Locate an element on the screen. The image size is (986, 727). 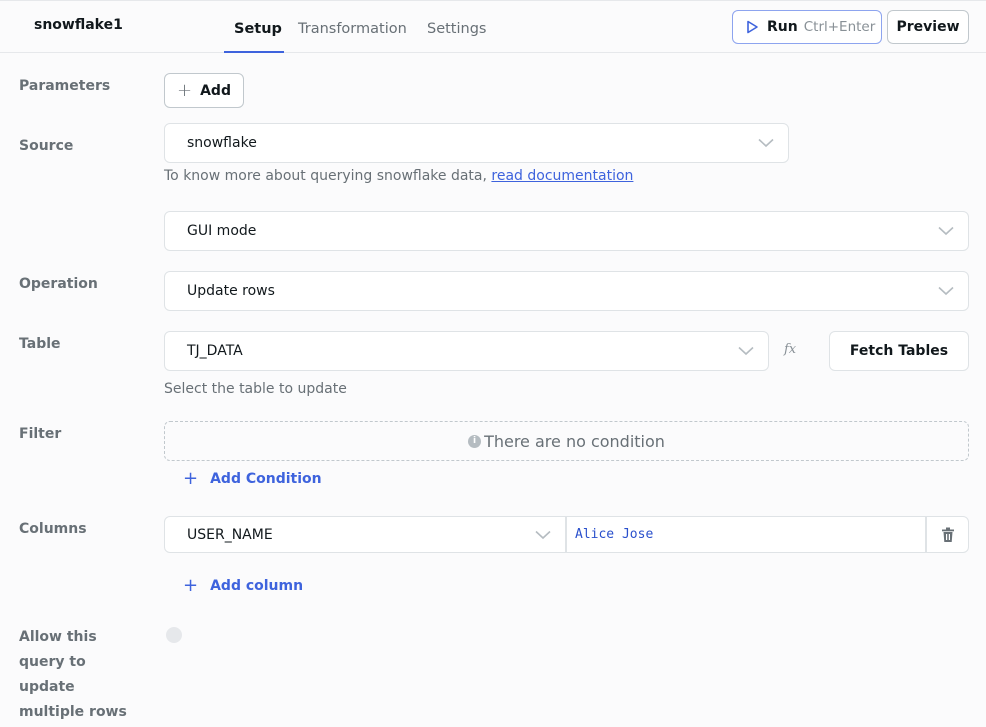
preview-button: Preview is located at coordinates (928, 27).